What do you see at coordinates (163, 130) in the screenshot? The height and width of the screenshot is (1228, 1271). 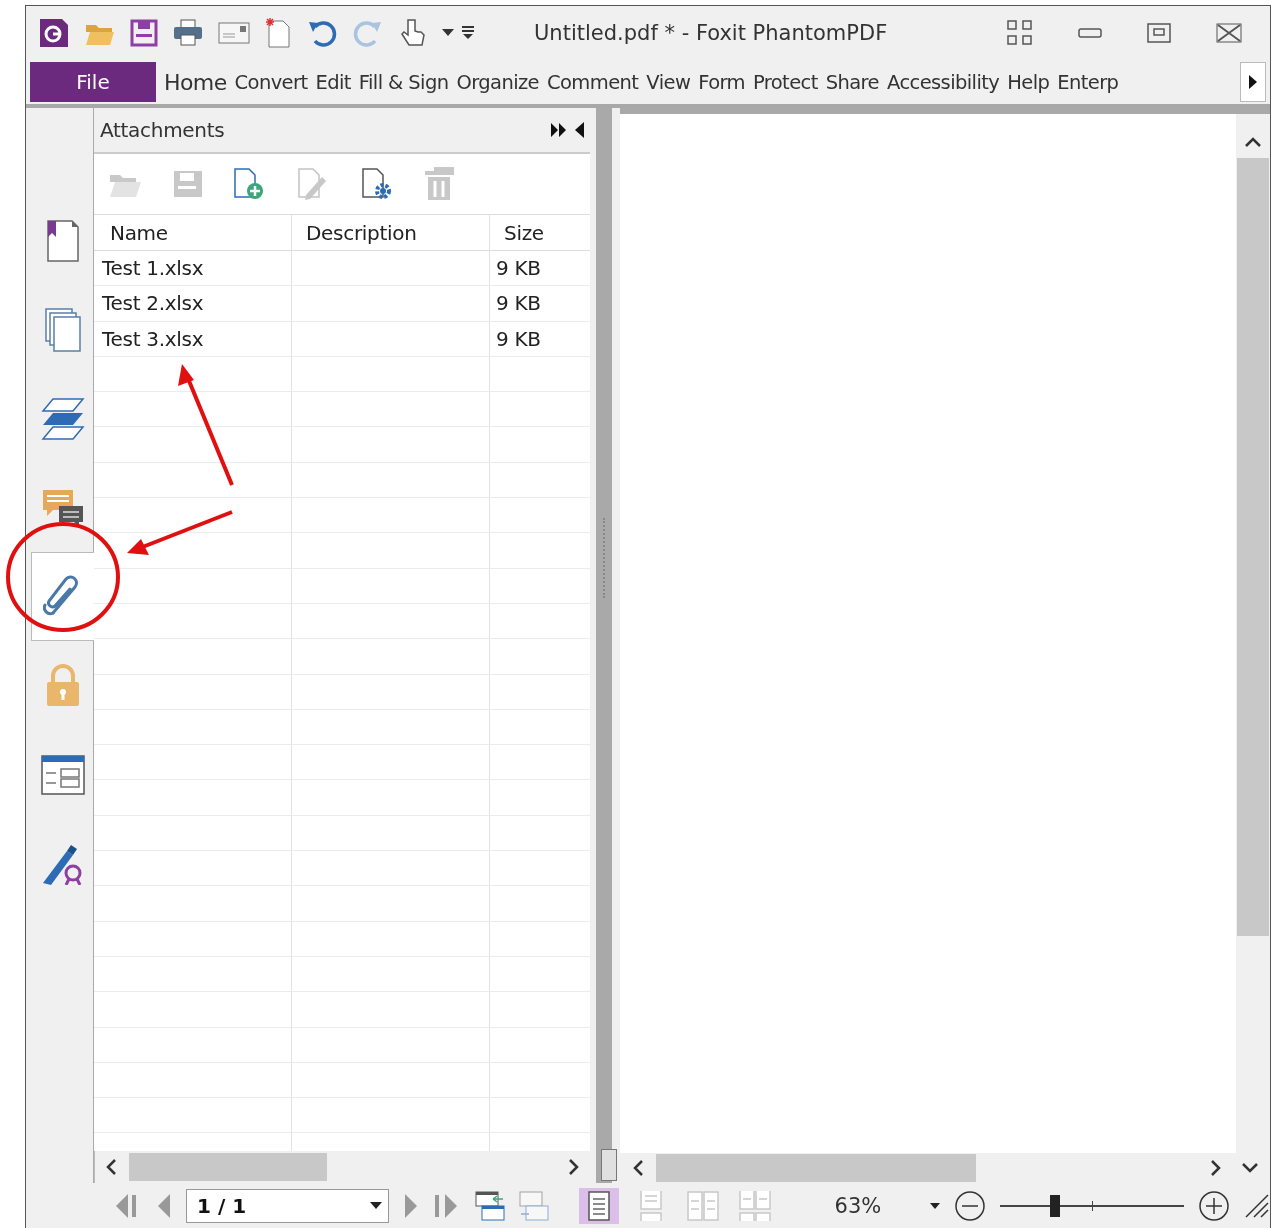 I see `panel-title: Attachments` at bounding box center [163, 130].